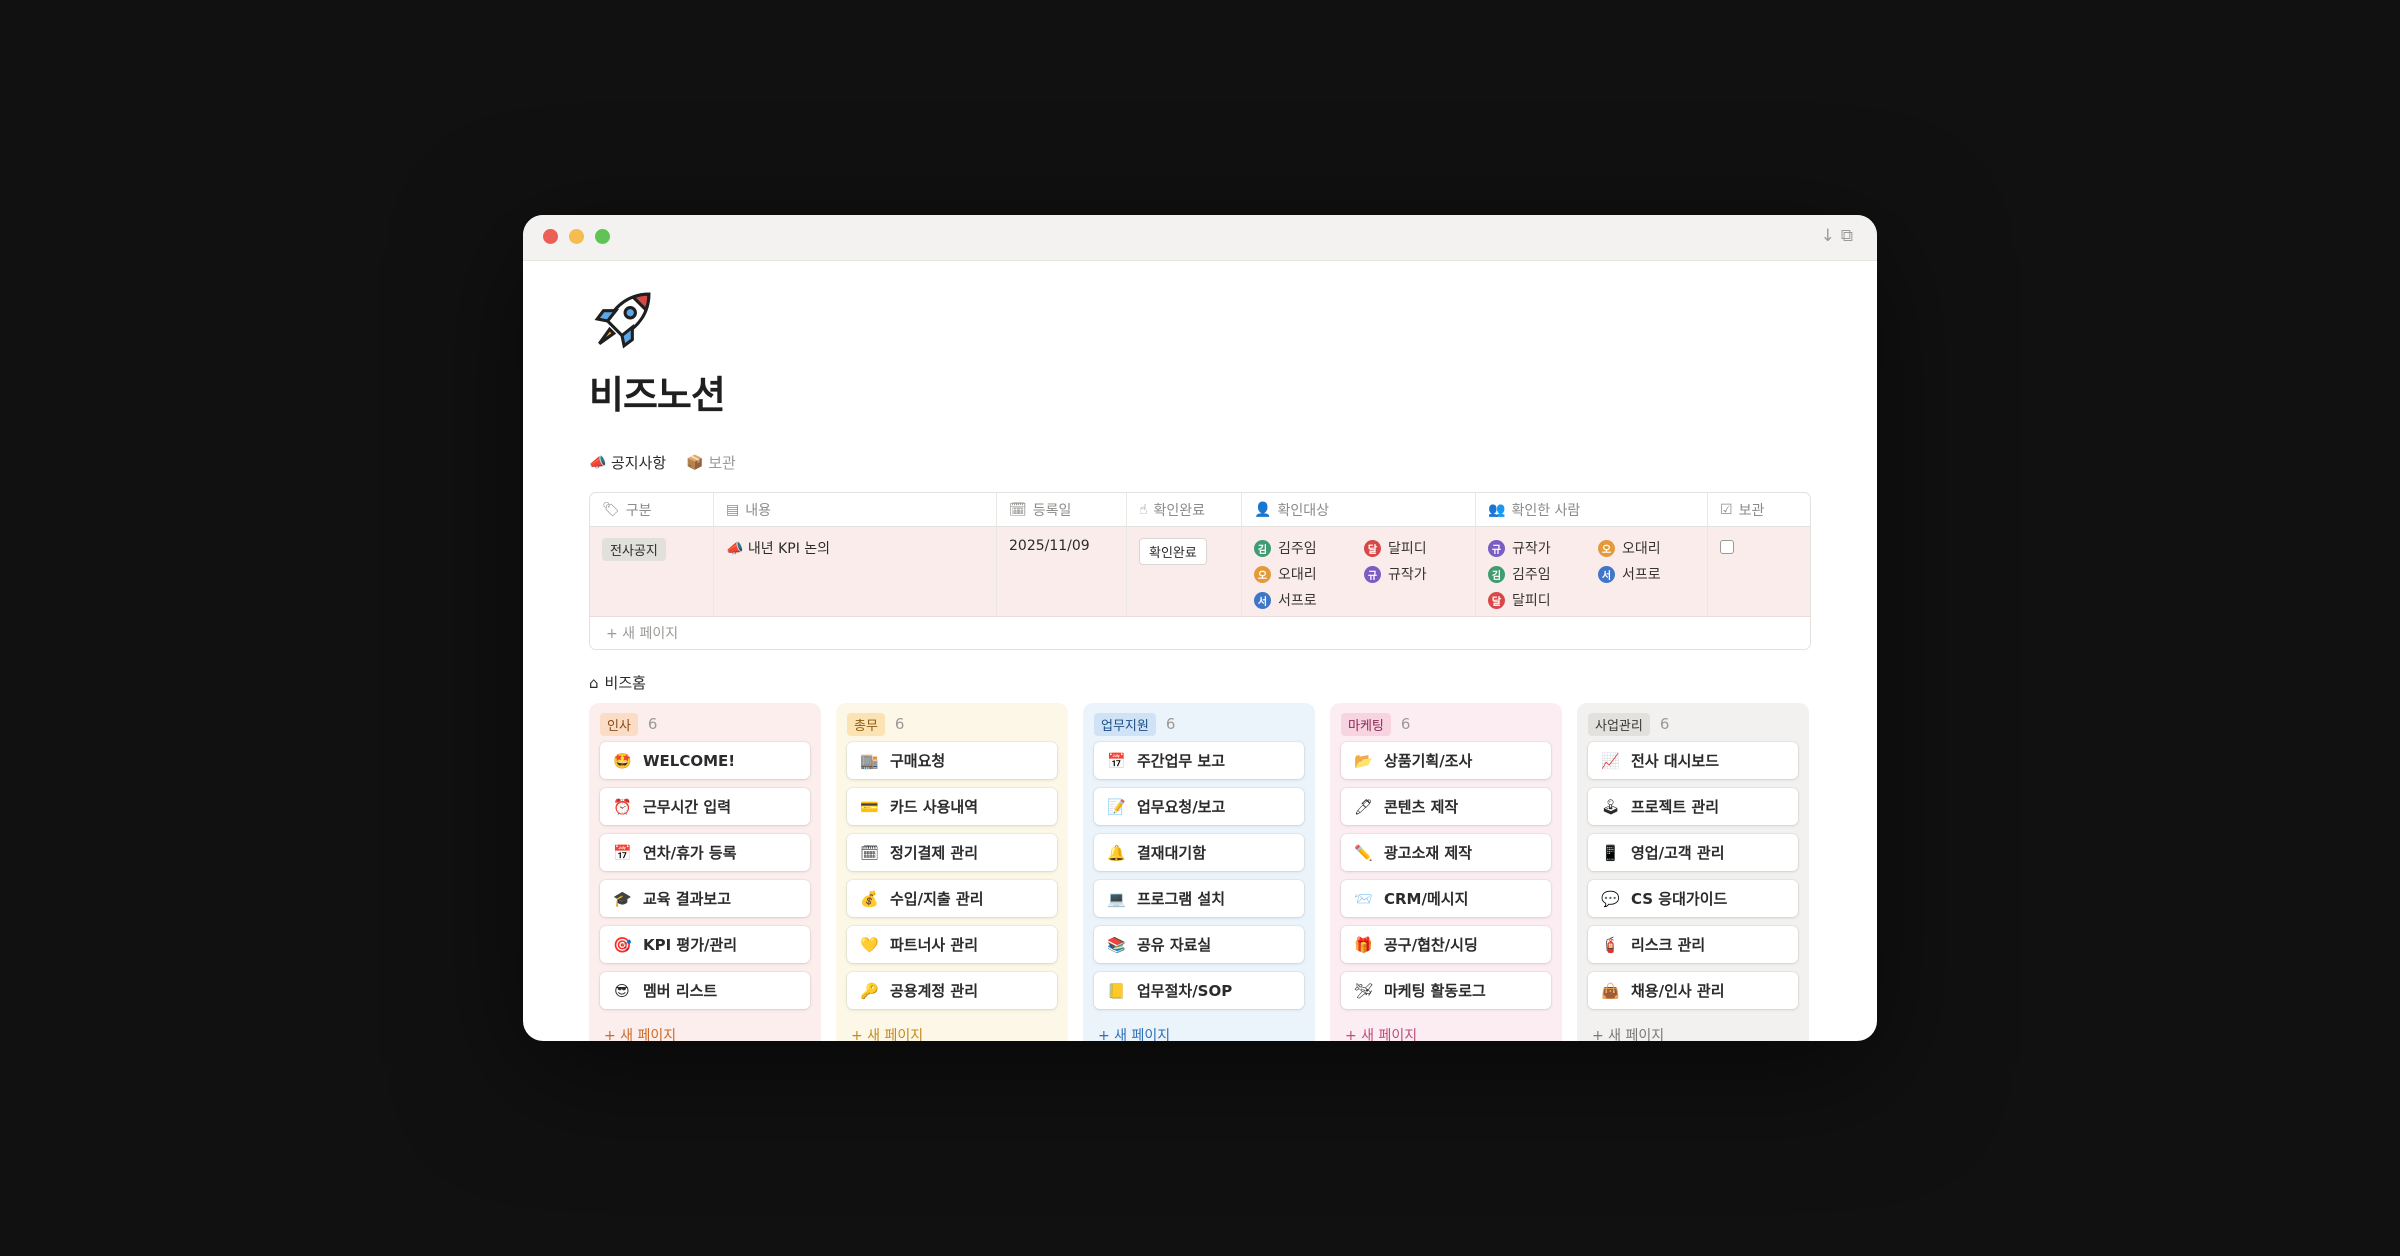  I want to click on card-icon: 📅, so click(1116, 760).